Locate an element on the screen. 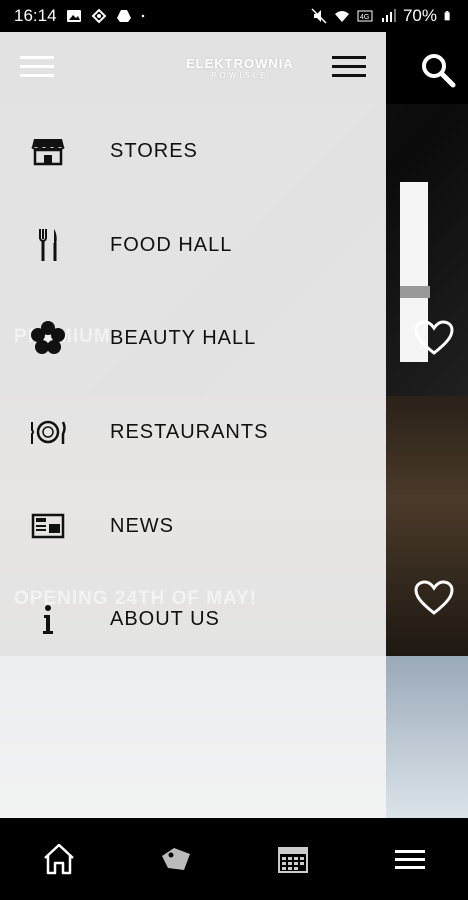 Image resolution: width=468 pixels, height=900 pixels. drawer-item-restaurants: RESTAURANTS is located at coordinates (193, 432).